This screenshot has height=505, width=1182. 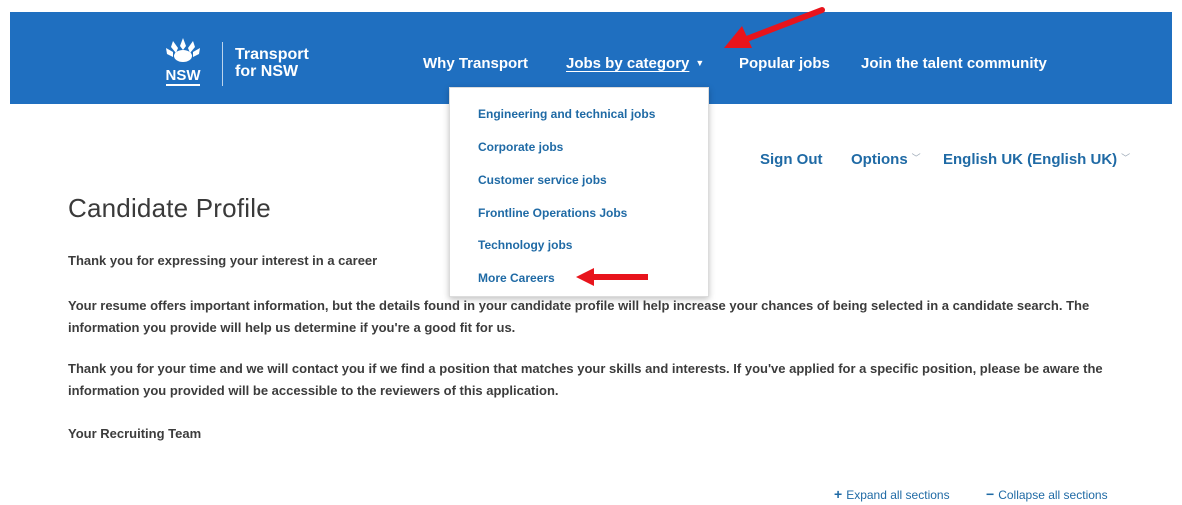 I want to click on caret-down-icon: ▼, so click(x=700, y=63).